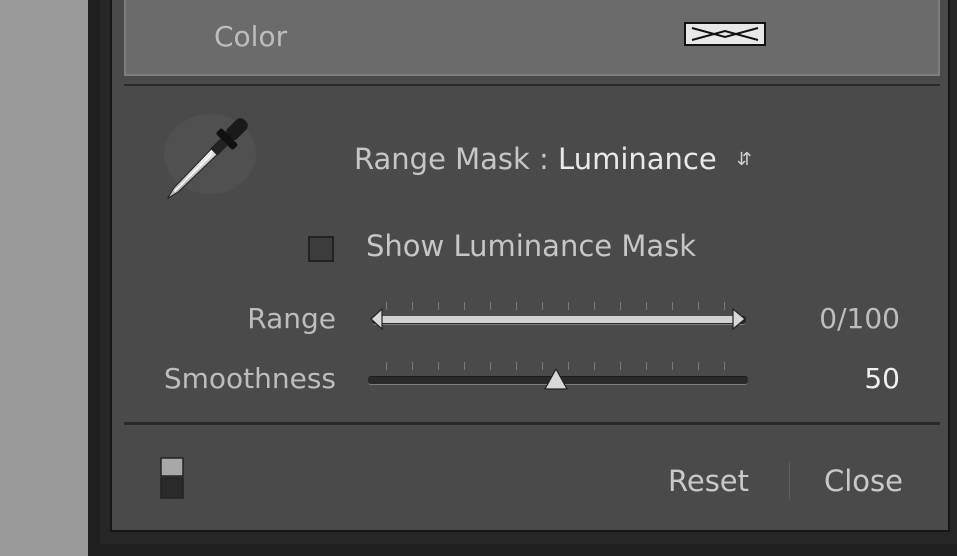  What do you see at coordinates (558, 319) in the screenshot?
I see `range-slider-fill` at bounding box center [558, 319].